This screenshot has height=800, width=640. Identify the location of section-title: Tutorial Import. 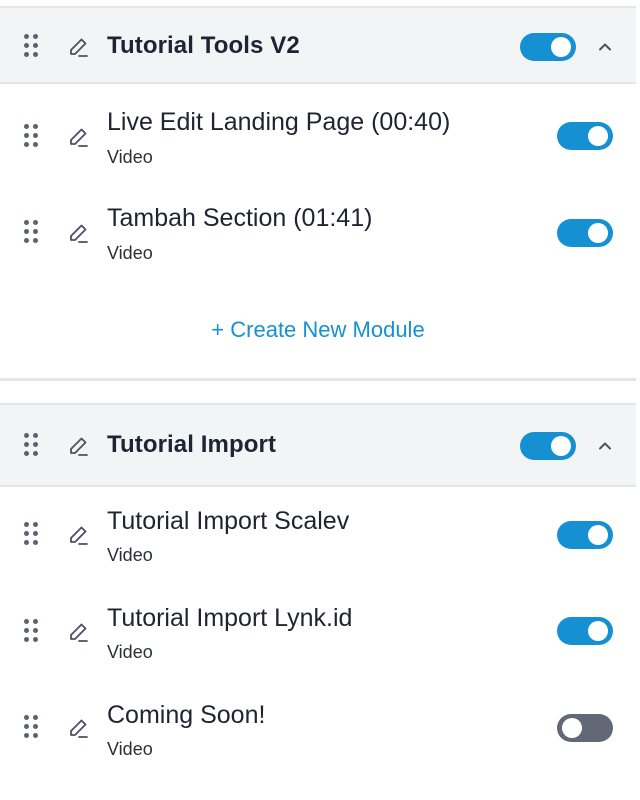
(192, 444).